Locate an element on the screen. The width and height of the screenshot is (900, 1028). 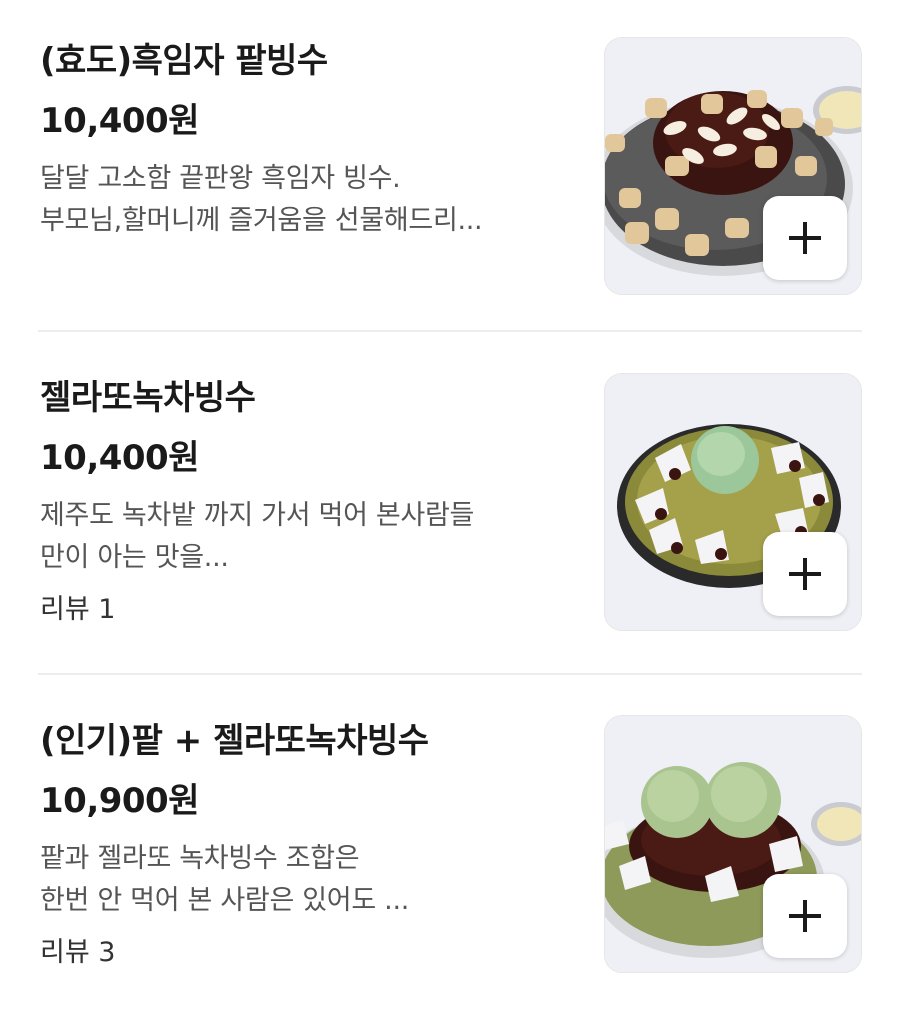
menu-item-price: 10,900원 is located at coordinates (119, 801).